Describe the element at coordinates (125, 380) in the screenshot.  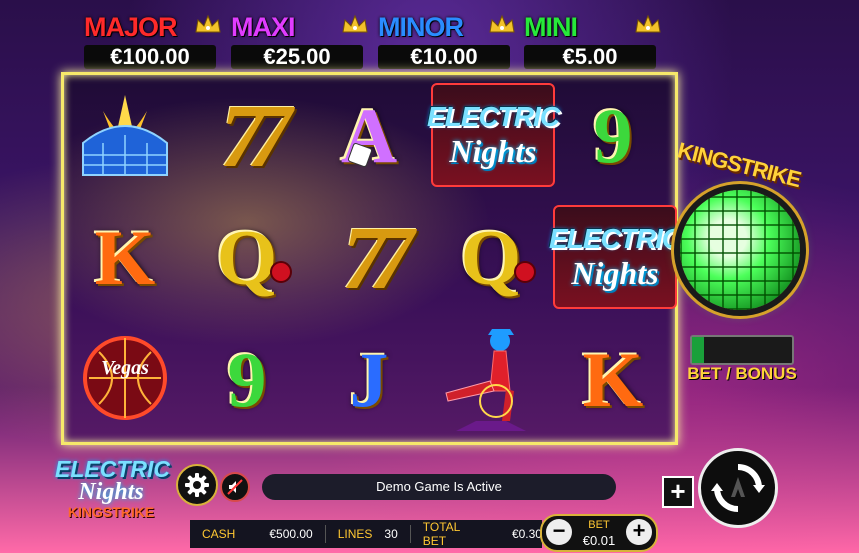
I see `vegas-balloon-symbol: Vegas` at that location.